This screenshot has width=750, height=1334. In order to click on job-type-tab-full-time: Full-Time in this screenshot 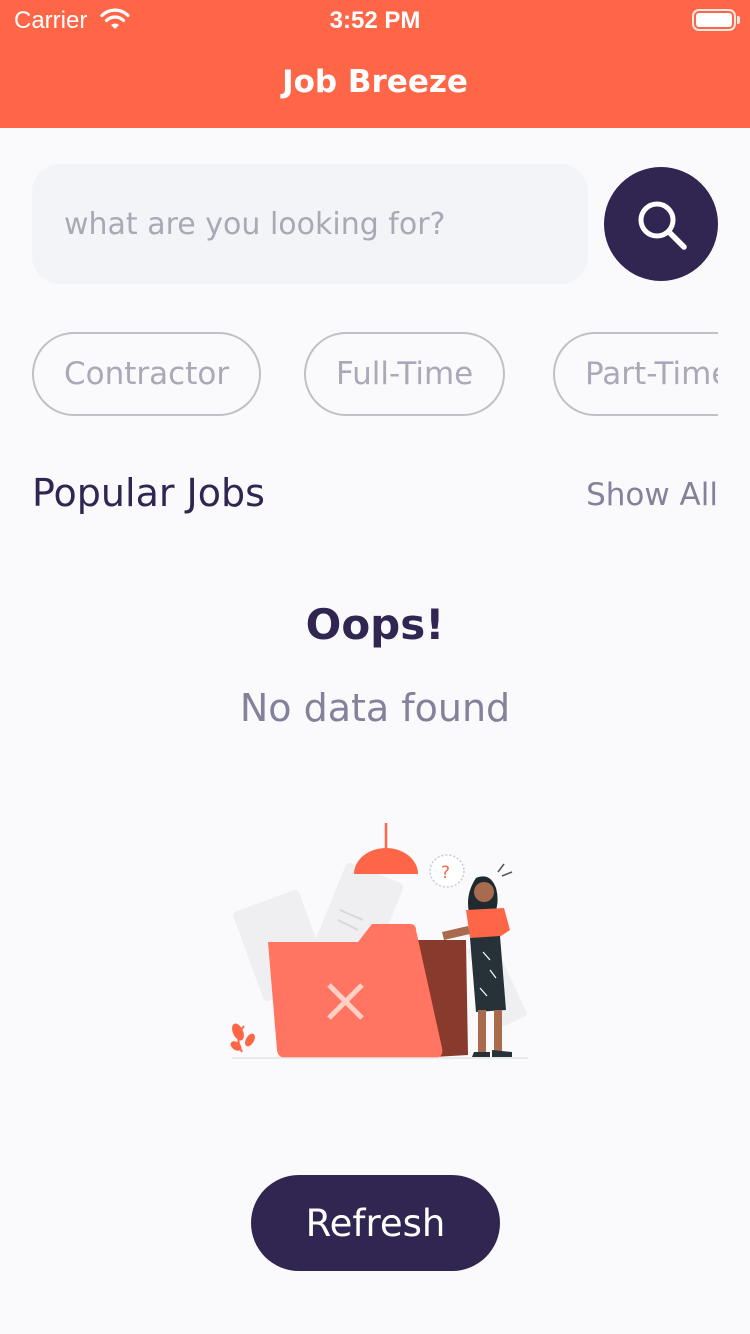, I will do `click(405, 374)`.